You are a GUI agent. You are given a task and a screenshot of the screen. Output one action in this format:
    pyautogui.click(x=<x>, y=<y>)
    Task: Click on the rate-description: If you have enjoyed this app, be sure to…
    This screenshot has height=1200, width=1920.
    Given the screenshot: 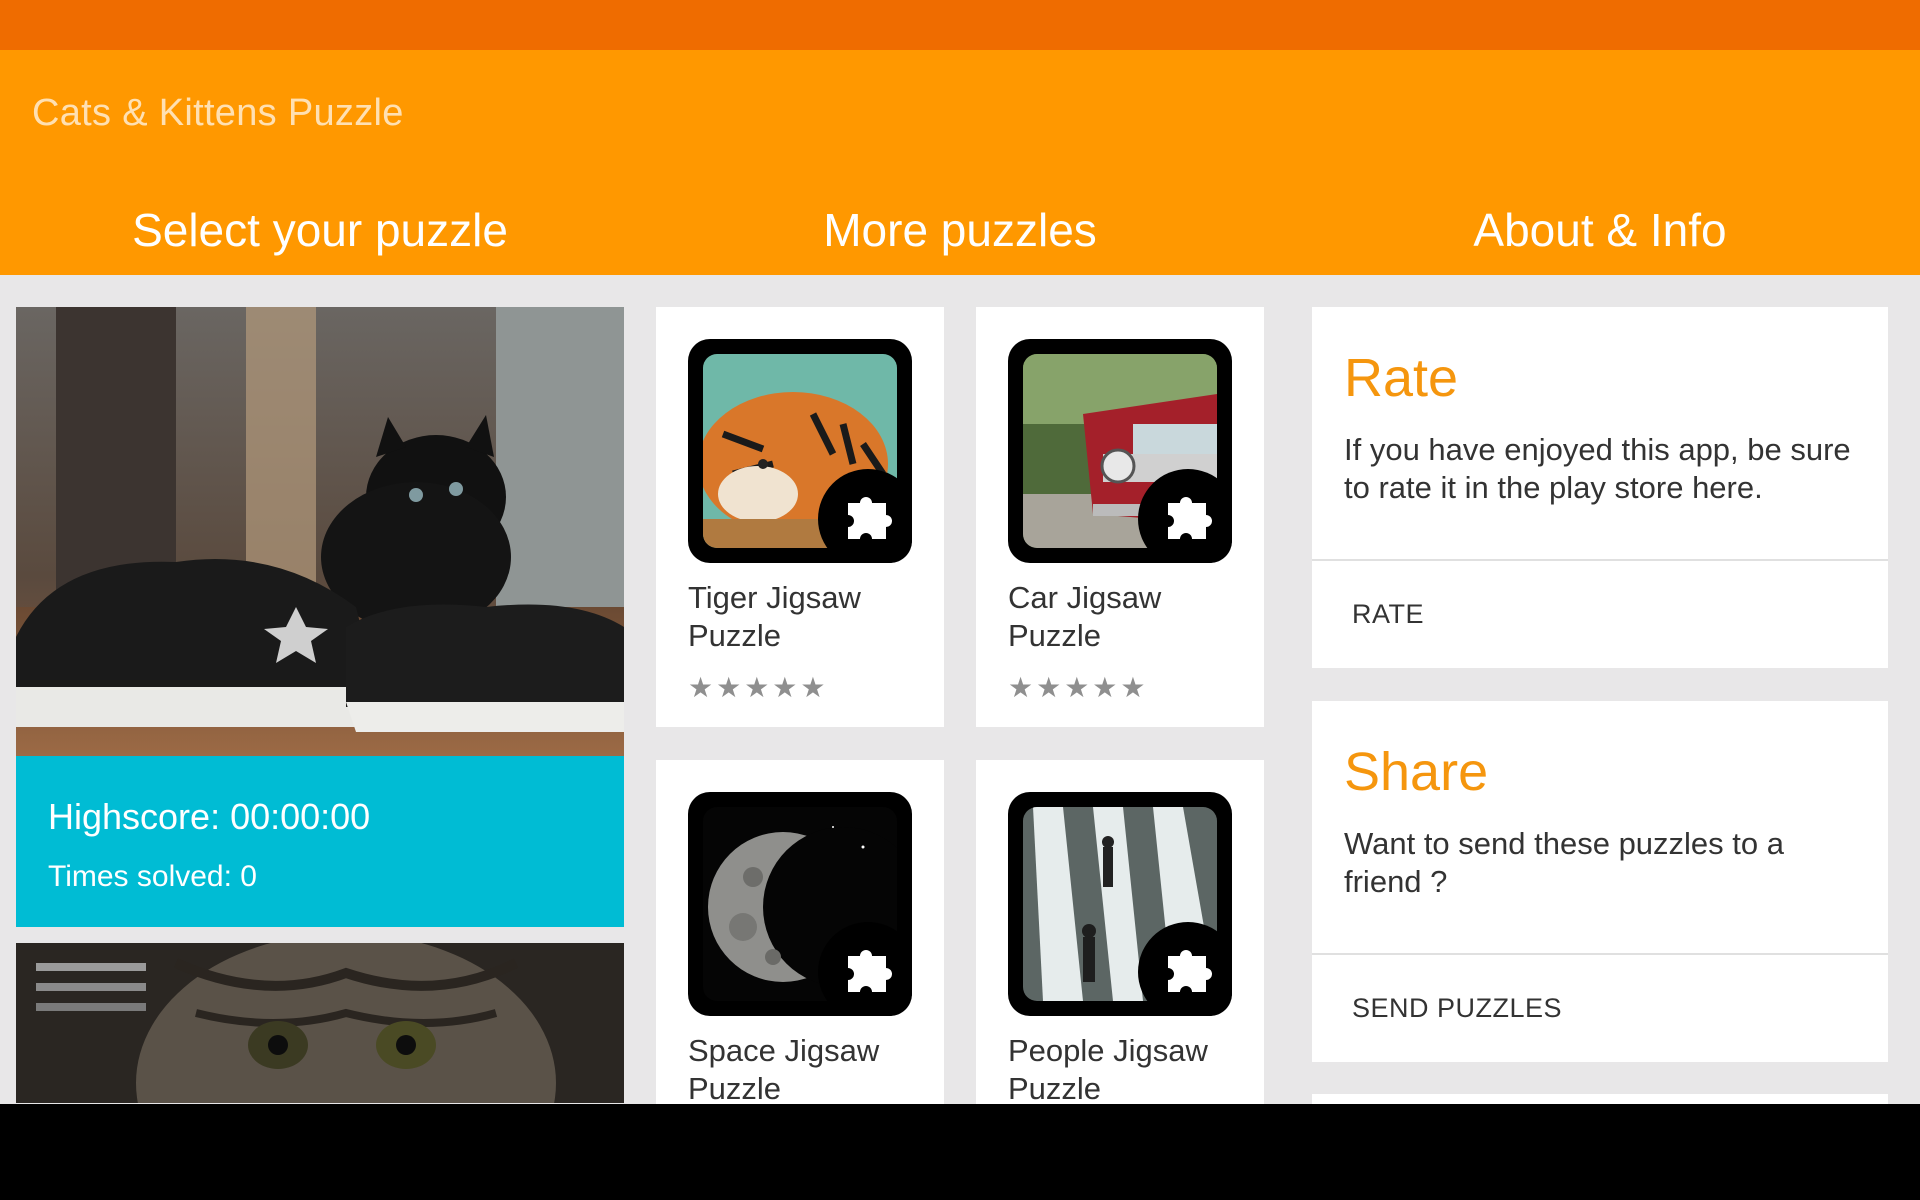 What is the action you would take?
    pyautogui.click(x=1597, y=468)
    